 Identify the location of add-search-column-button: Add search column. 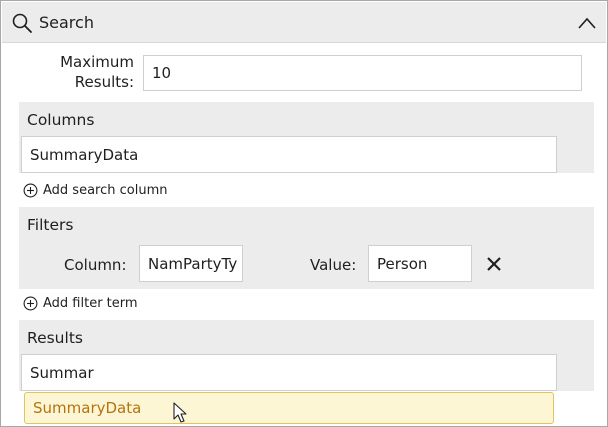
(95, 190).